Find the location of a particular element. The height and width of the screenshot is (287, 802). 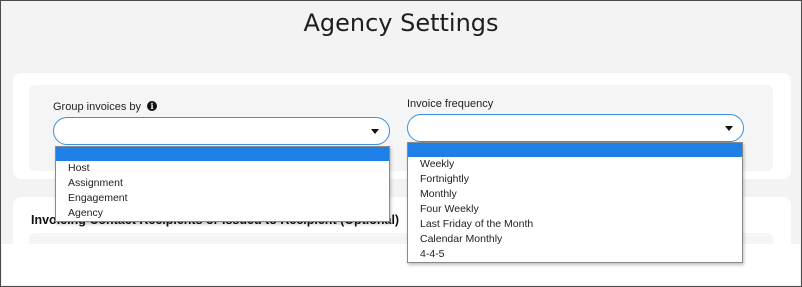

invoice-frequency-option-four-weekly: Four Weekly is located at coordinates (575, 209).